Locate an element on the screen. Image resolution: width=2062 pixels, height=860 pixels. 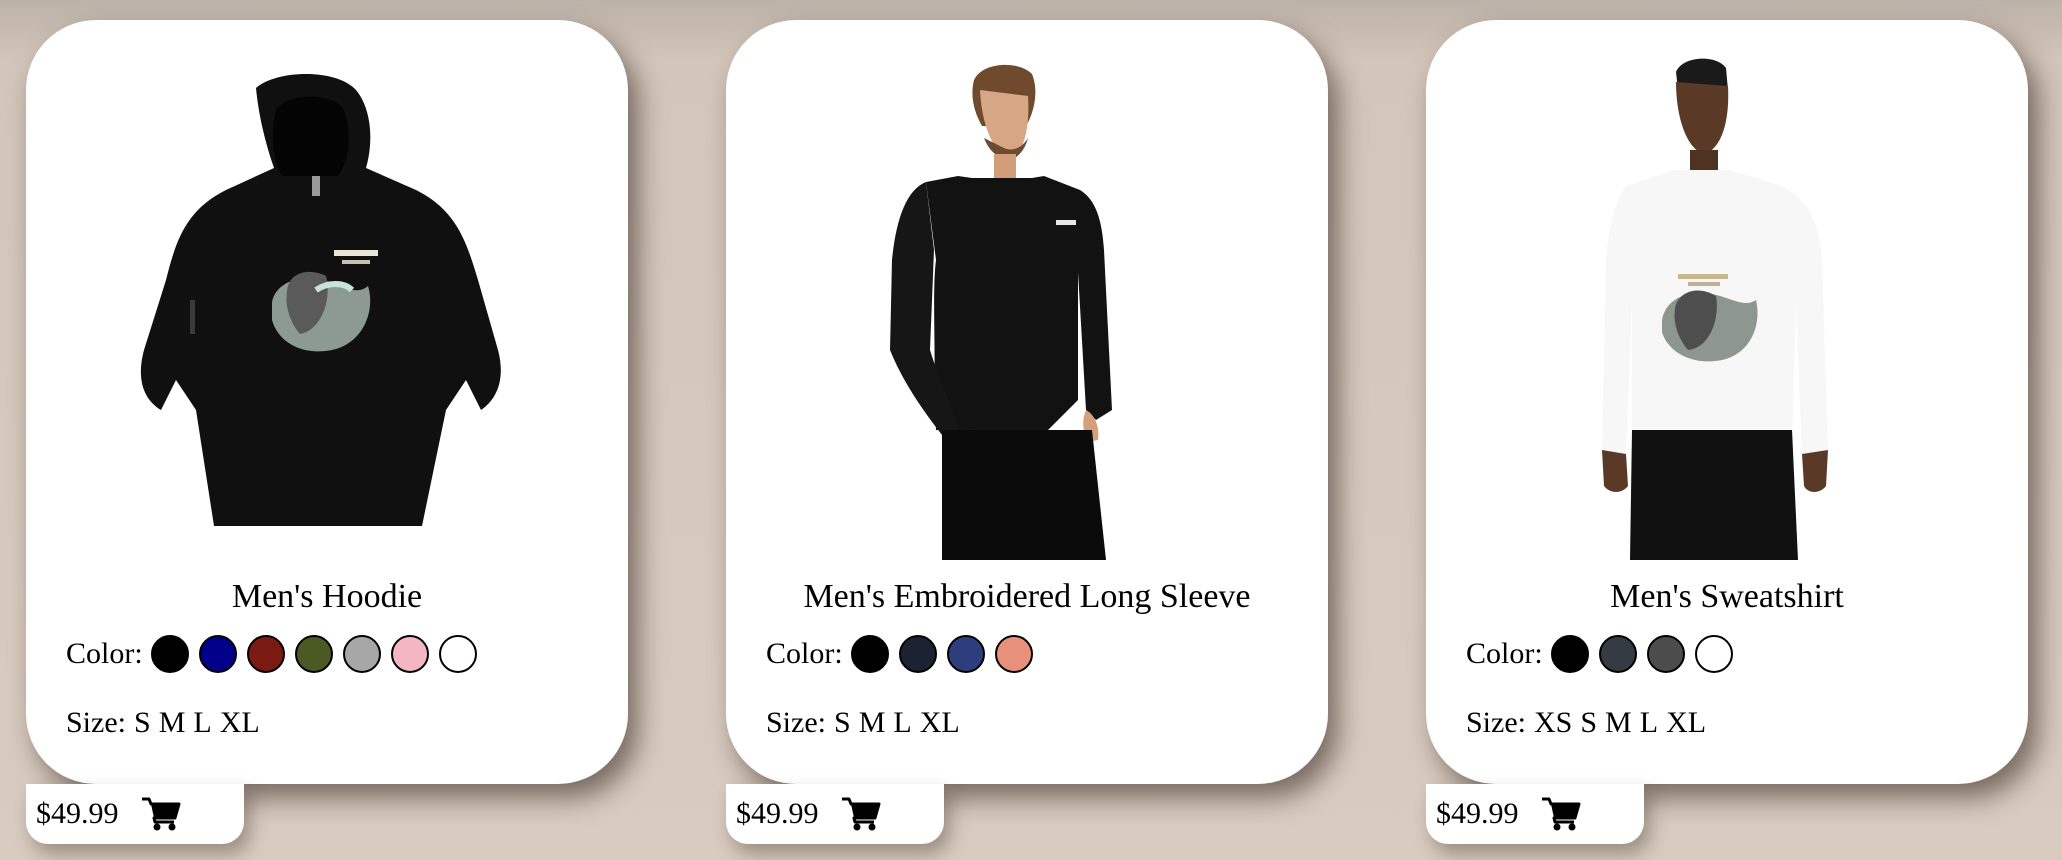
color-swatch-gray is located at coordinates (361, 654).